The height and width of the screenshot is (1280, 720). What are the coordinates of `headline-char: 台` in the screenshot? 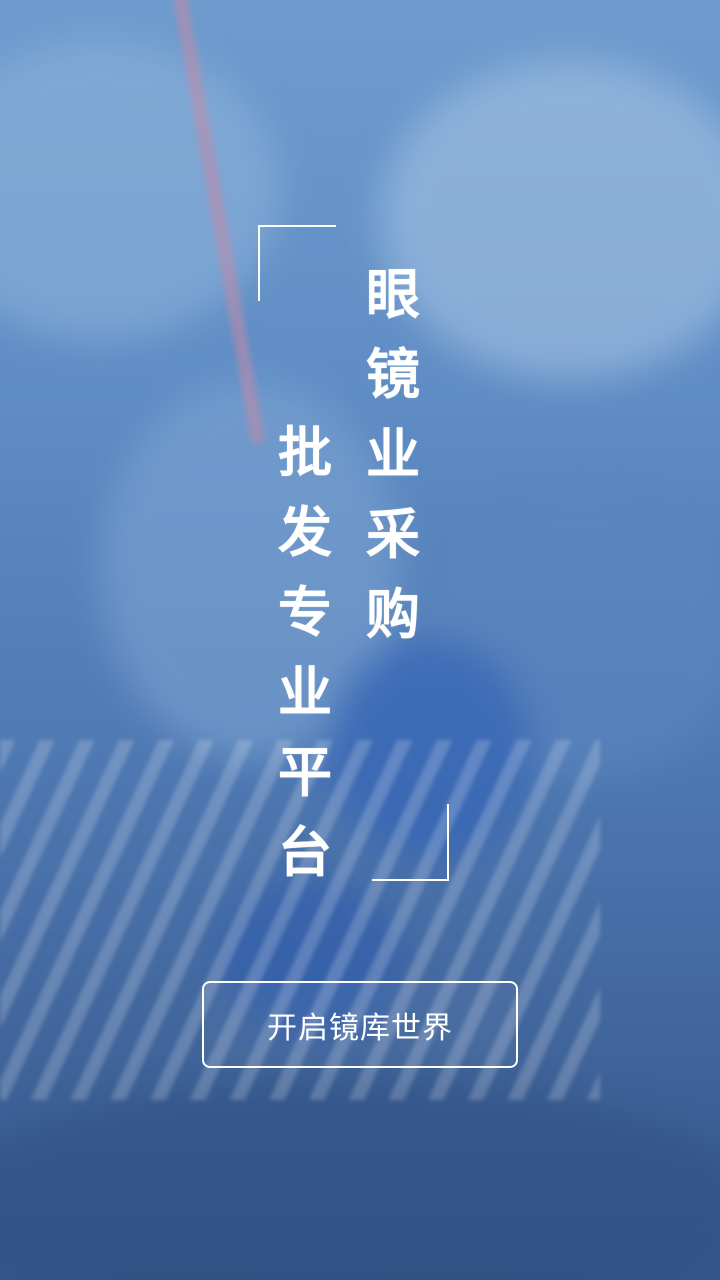 It's located at (305, 852).